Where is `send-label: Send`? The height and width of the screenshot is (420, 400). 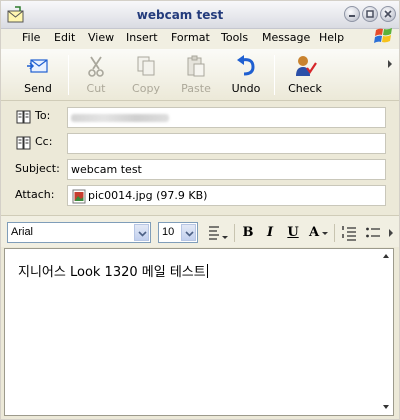 send-label: Send is located at coordinates (38, 88).